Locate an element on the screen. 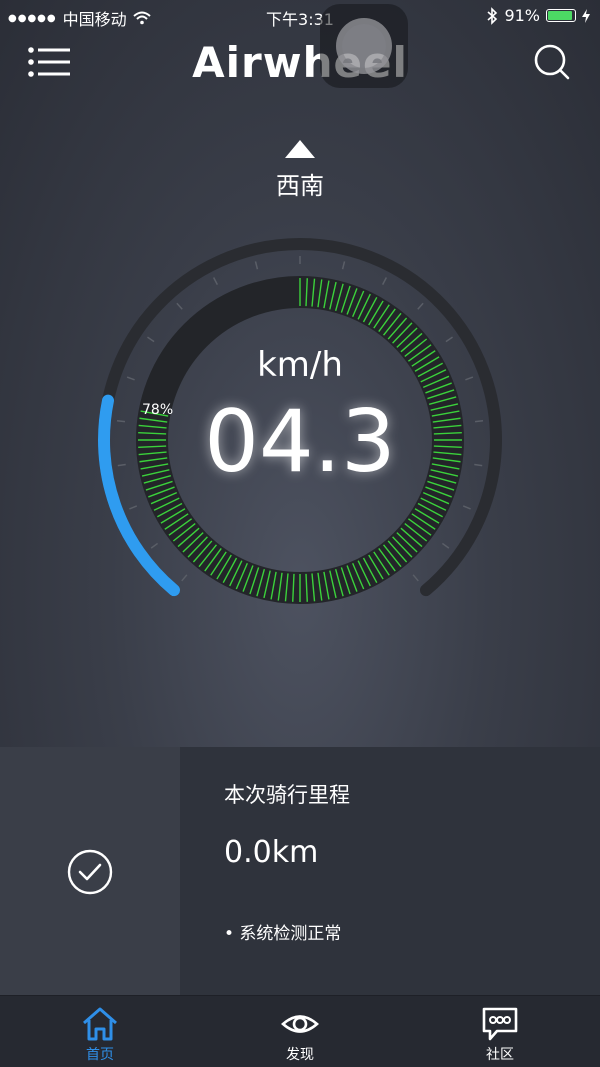  check-circle-icon is located at coordinates (90, 872).